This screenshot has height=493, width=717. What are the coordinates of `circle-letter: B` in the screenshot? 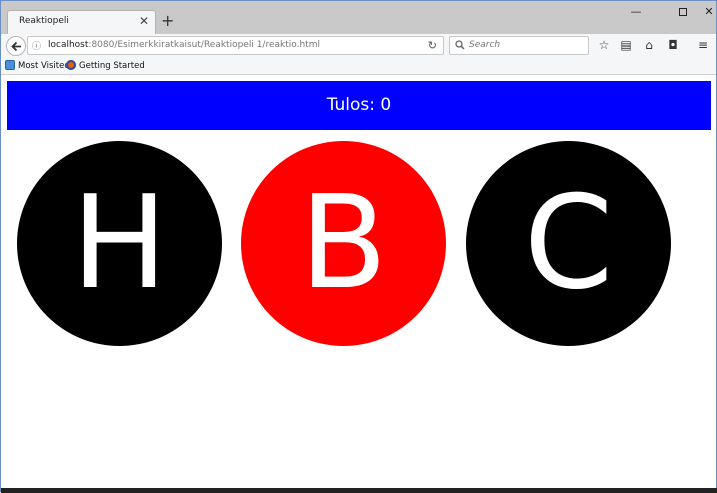 It's located at (343, 243).